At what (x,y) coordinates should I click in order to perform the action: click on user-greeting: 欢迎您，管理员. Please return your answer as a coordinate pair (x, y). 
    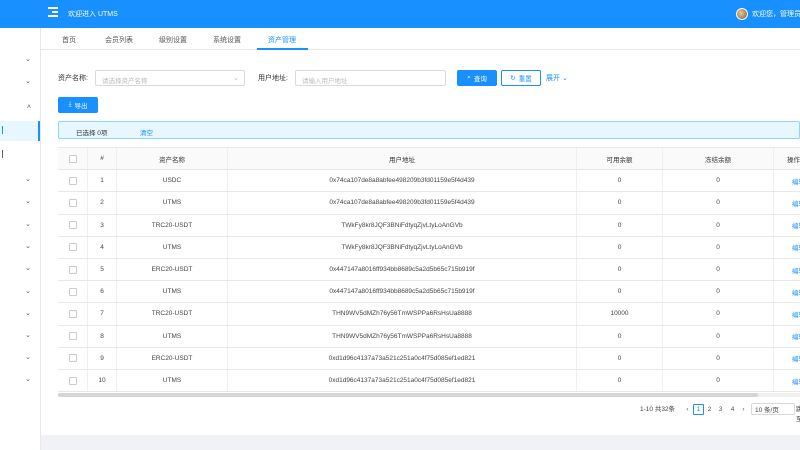
    Looking at the image, I should click on (776, 14).